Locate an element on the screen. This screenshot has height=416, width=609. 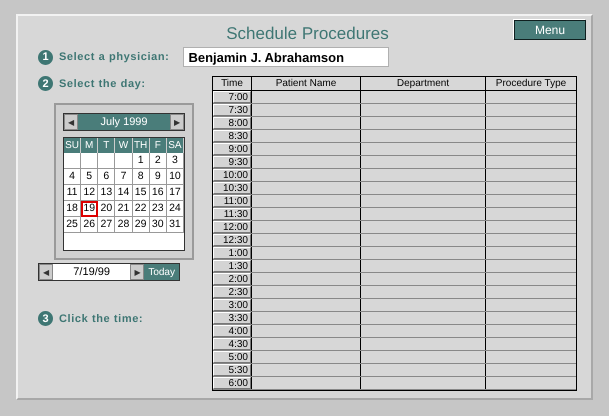
calendar-day: 22 is located at coordinates (141, 209).